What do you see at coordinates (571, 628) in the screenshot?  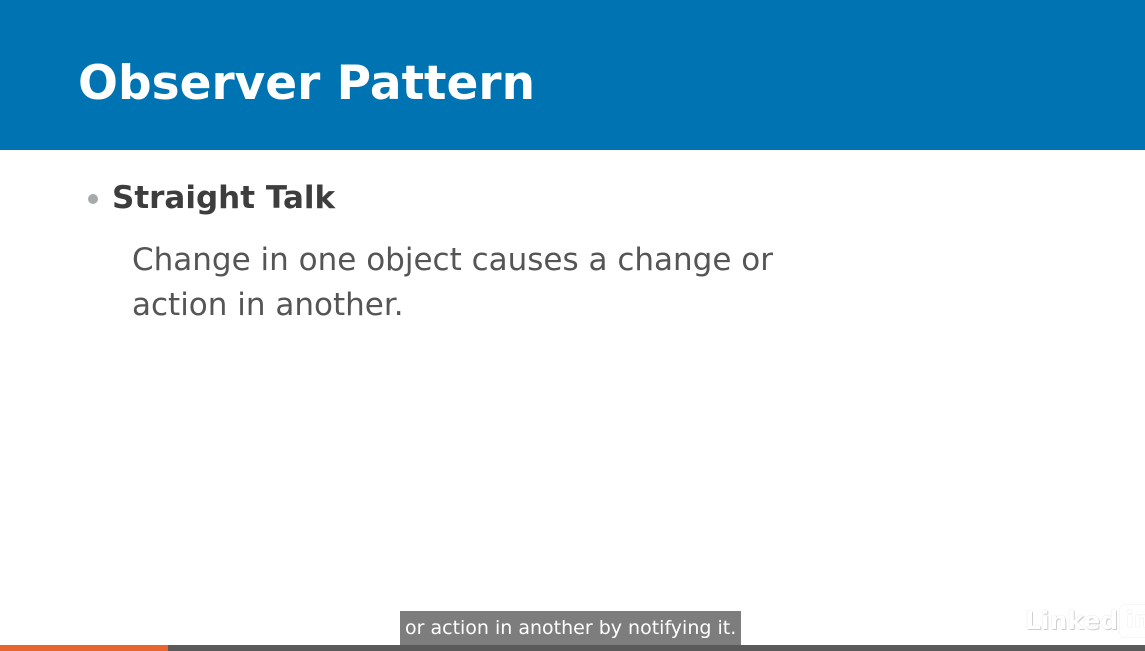 I see `subtitle-caption: or action in another by notifying it.` at bounding box center [571, 628].